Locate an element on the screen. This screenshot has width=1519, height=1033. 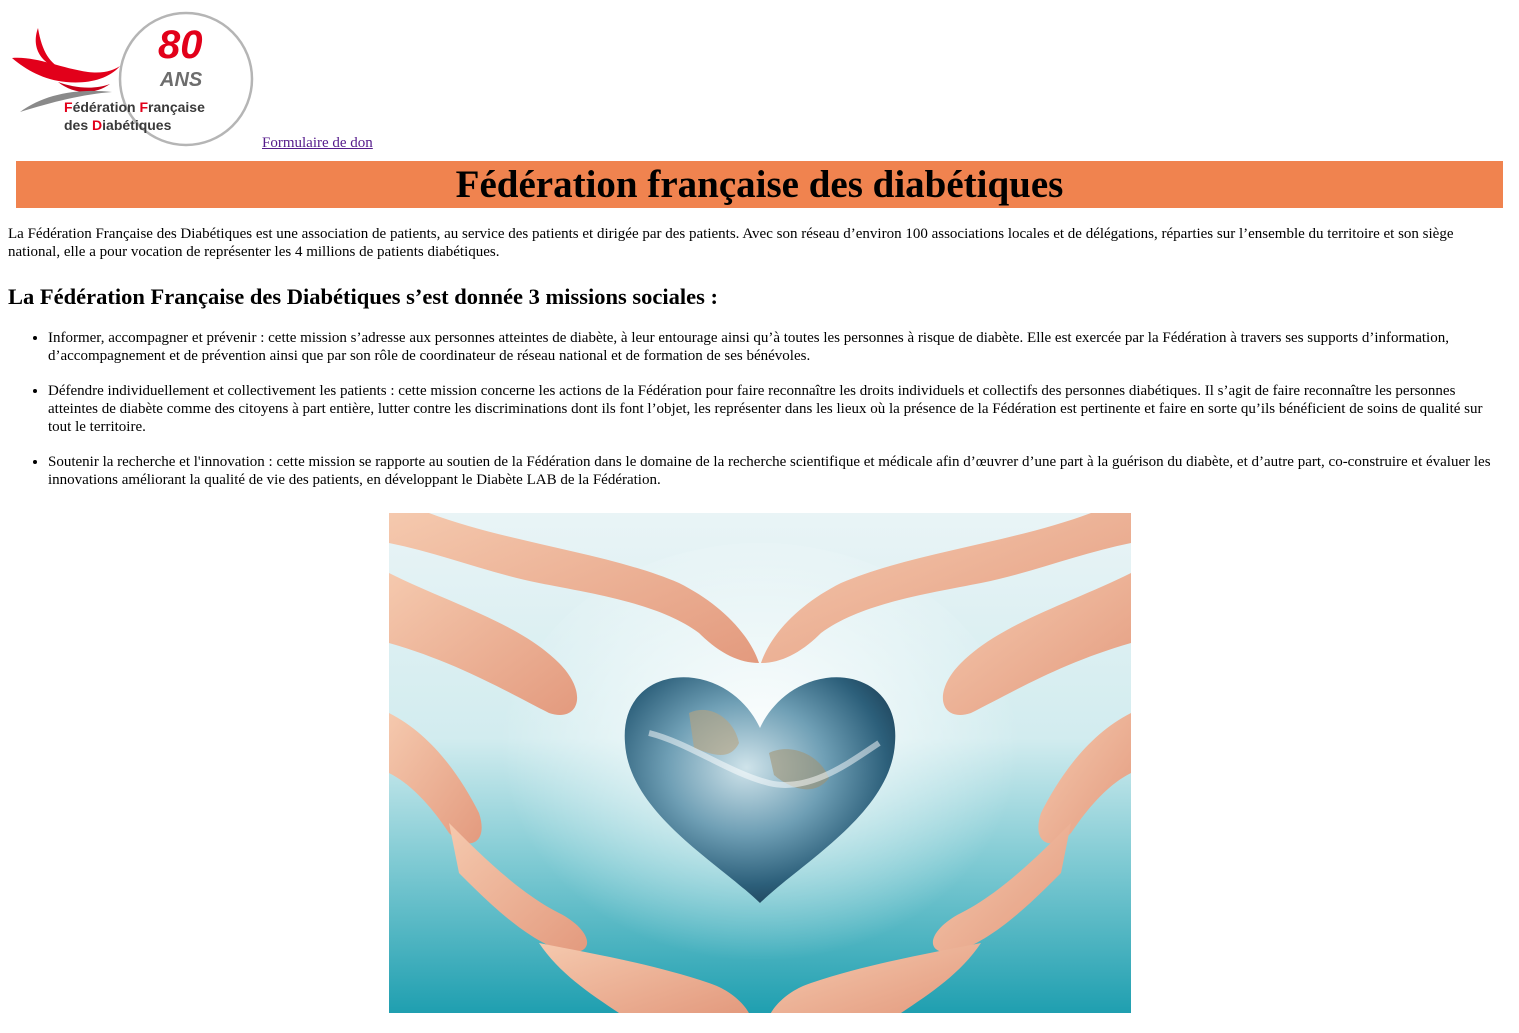
page-title: Fédération française des diabétiques is located at coordinates (759, 184).